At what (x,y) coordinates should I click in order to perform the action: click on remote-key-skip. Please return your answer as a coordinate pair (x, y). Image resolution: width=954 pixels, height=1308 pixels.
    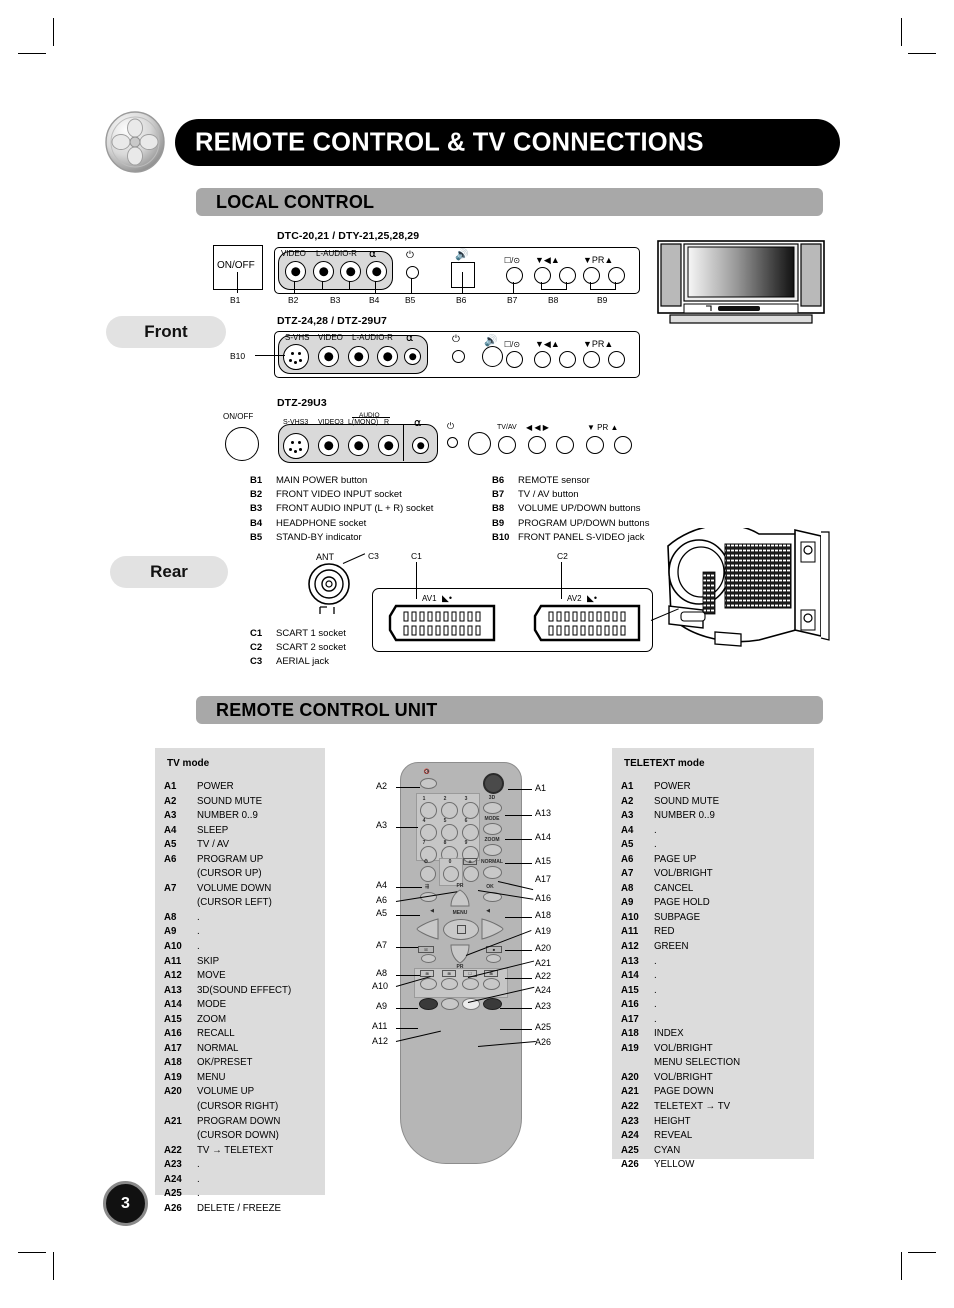
    Looking at the image, I should click on (428, 984).